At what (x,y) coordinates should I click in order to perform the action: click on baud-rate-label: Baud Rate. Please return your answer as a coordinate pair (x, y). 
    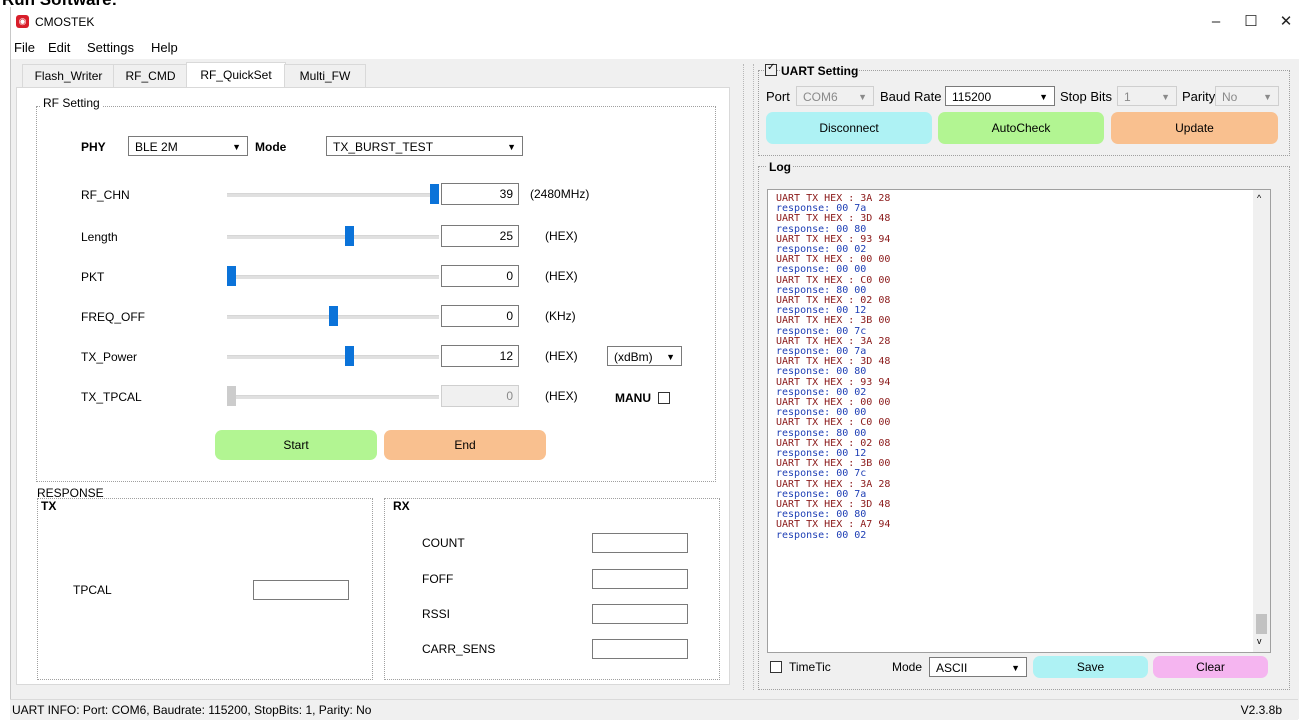
    Looking at the image, I should click on (911, 96).